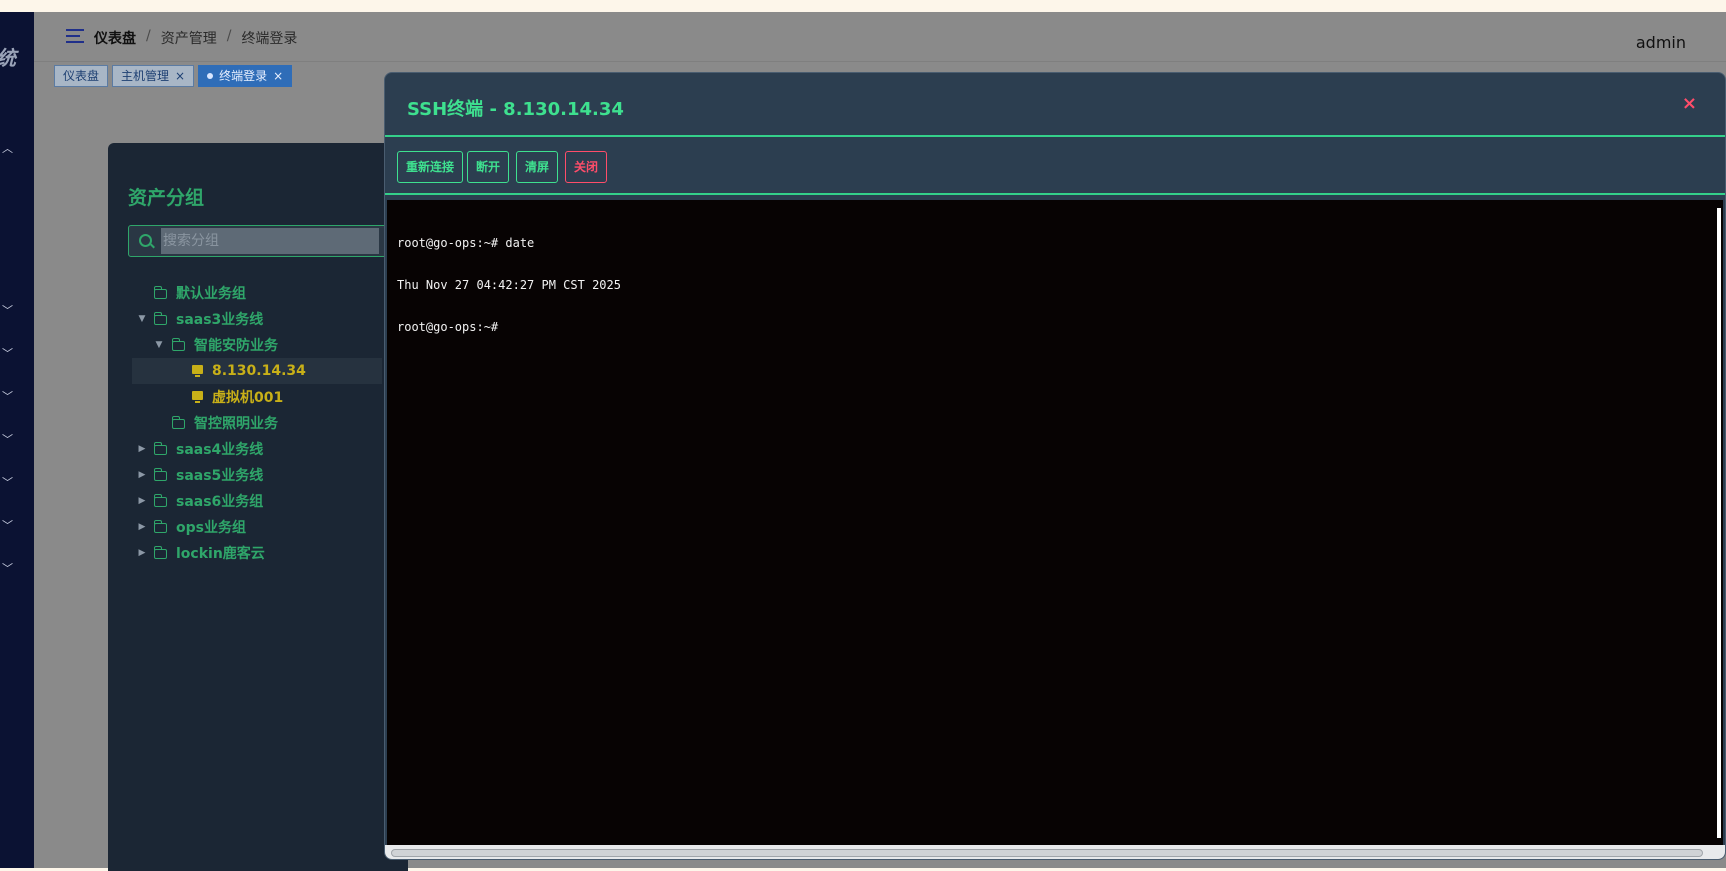  What do you see at coordinates (188, 39) in the screenshot?
I see `breadcrumb-item: 资产管理` at bounding box center [188, 39].